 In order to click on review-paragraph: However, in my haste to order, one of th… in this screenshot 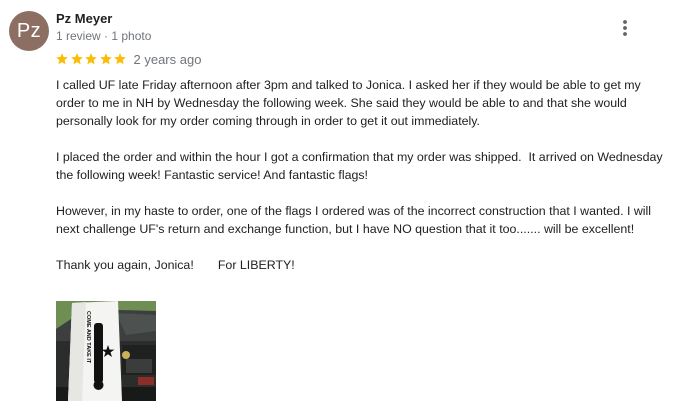, I will do `click(355, 220)`.